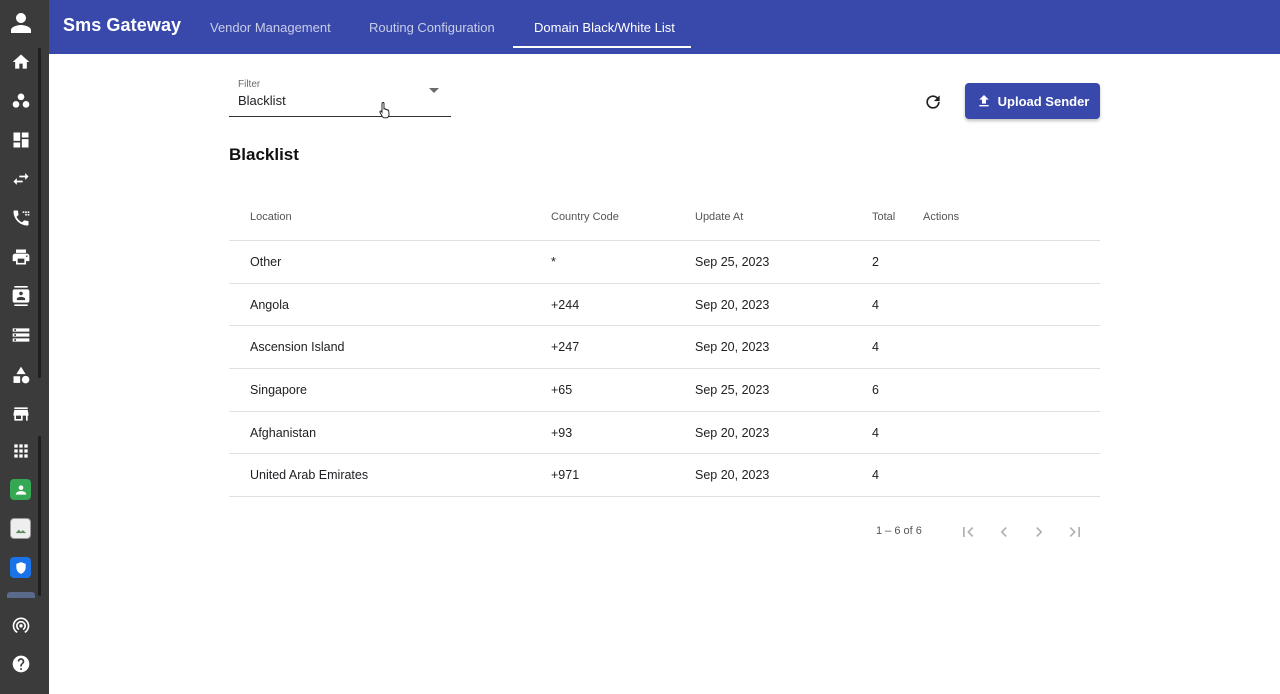 This screenshot has height=694, width=1280. Describe the element at coordinates (297, 347) in the screenshot. I see `cell-location: Ascension Island` at that location.